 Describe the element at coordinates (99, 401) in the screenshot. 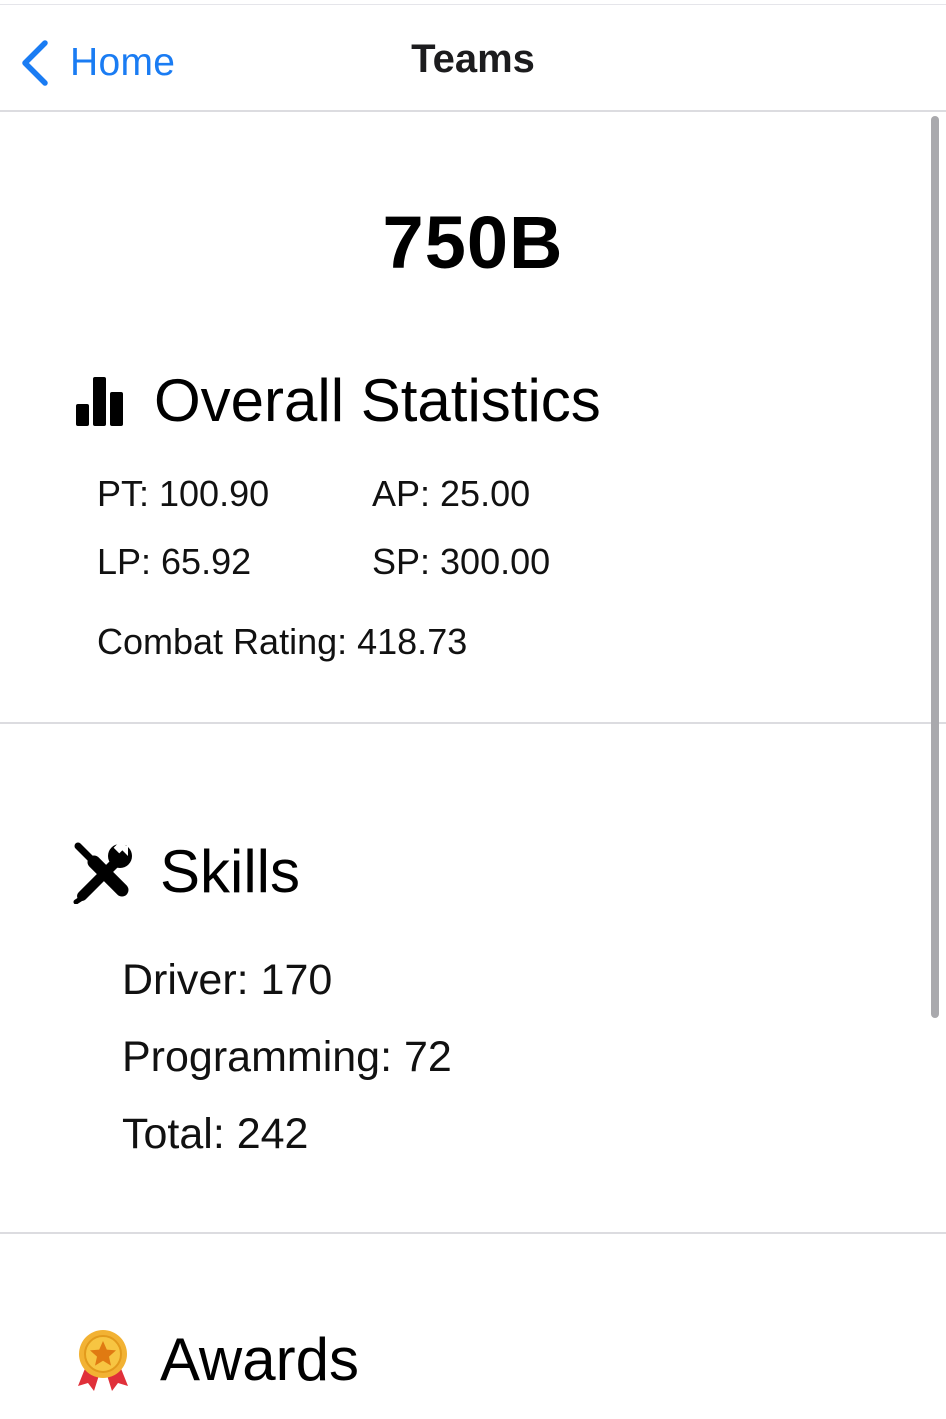

I see `bar-chart-icon` at that location.